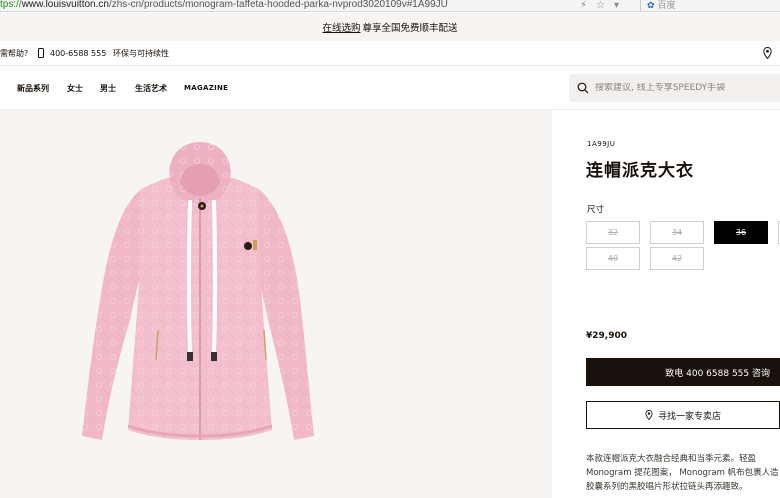 The height and width of the screenshot is (498, 780). What do you see at coordinates (710, 6) in the screenshot?
I see `browser-search: ✿ 百度` at bounding box center [710, 6].